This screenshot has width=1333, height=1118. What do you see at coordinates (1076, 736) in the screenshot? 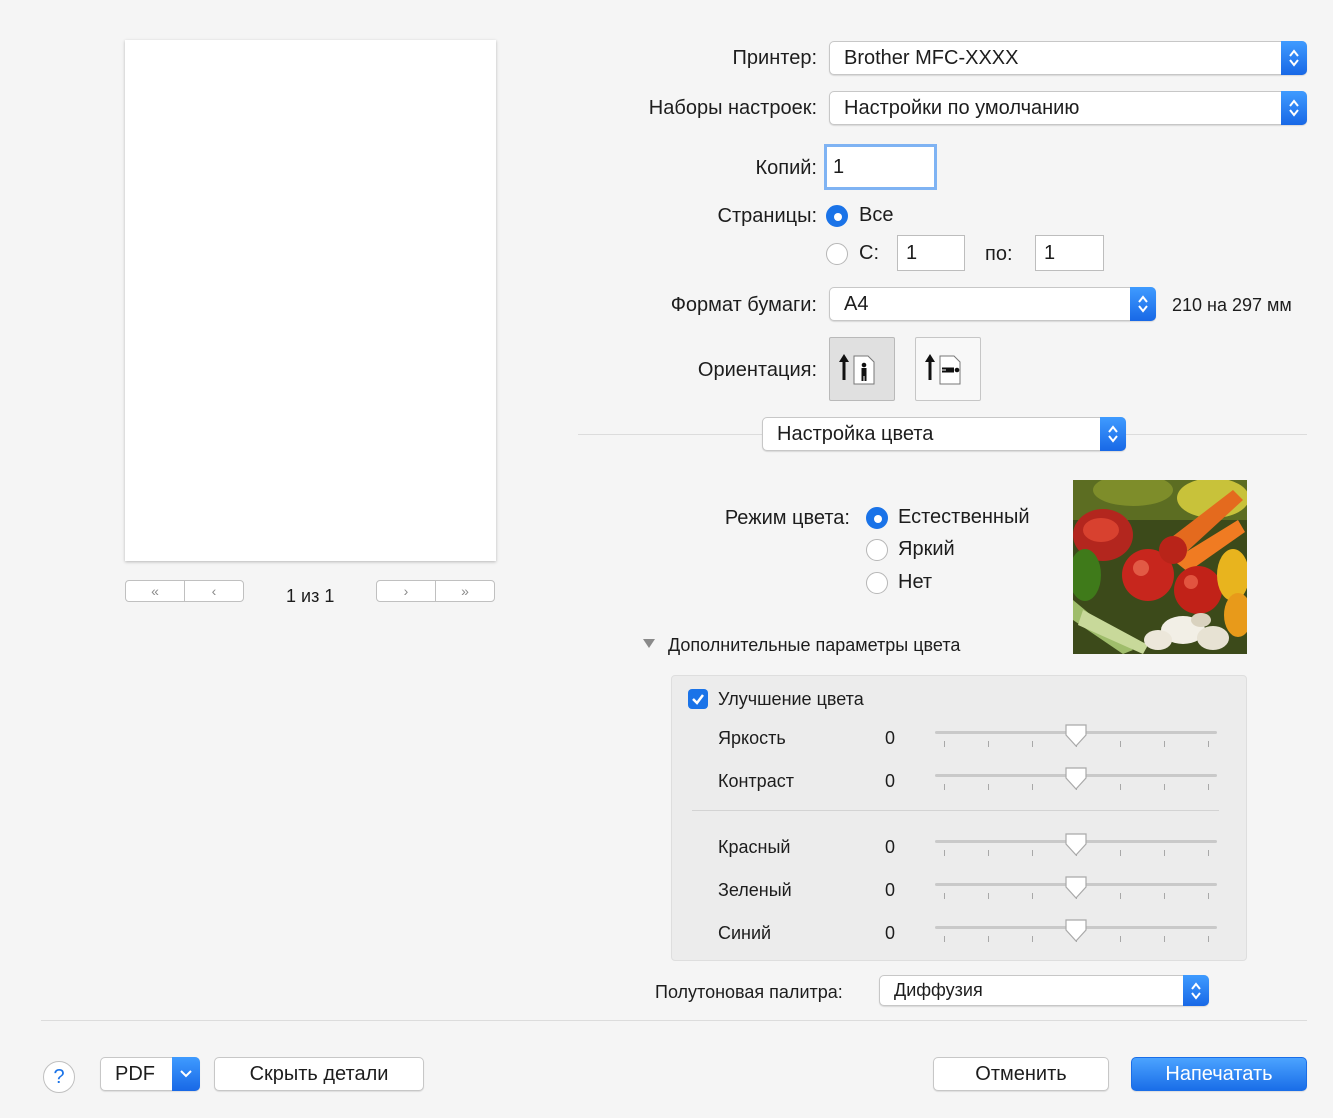
I see `brightness-slider-thumb` at bounding box center [1076, 736].